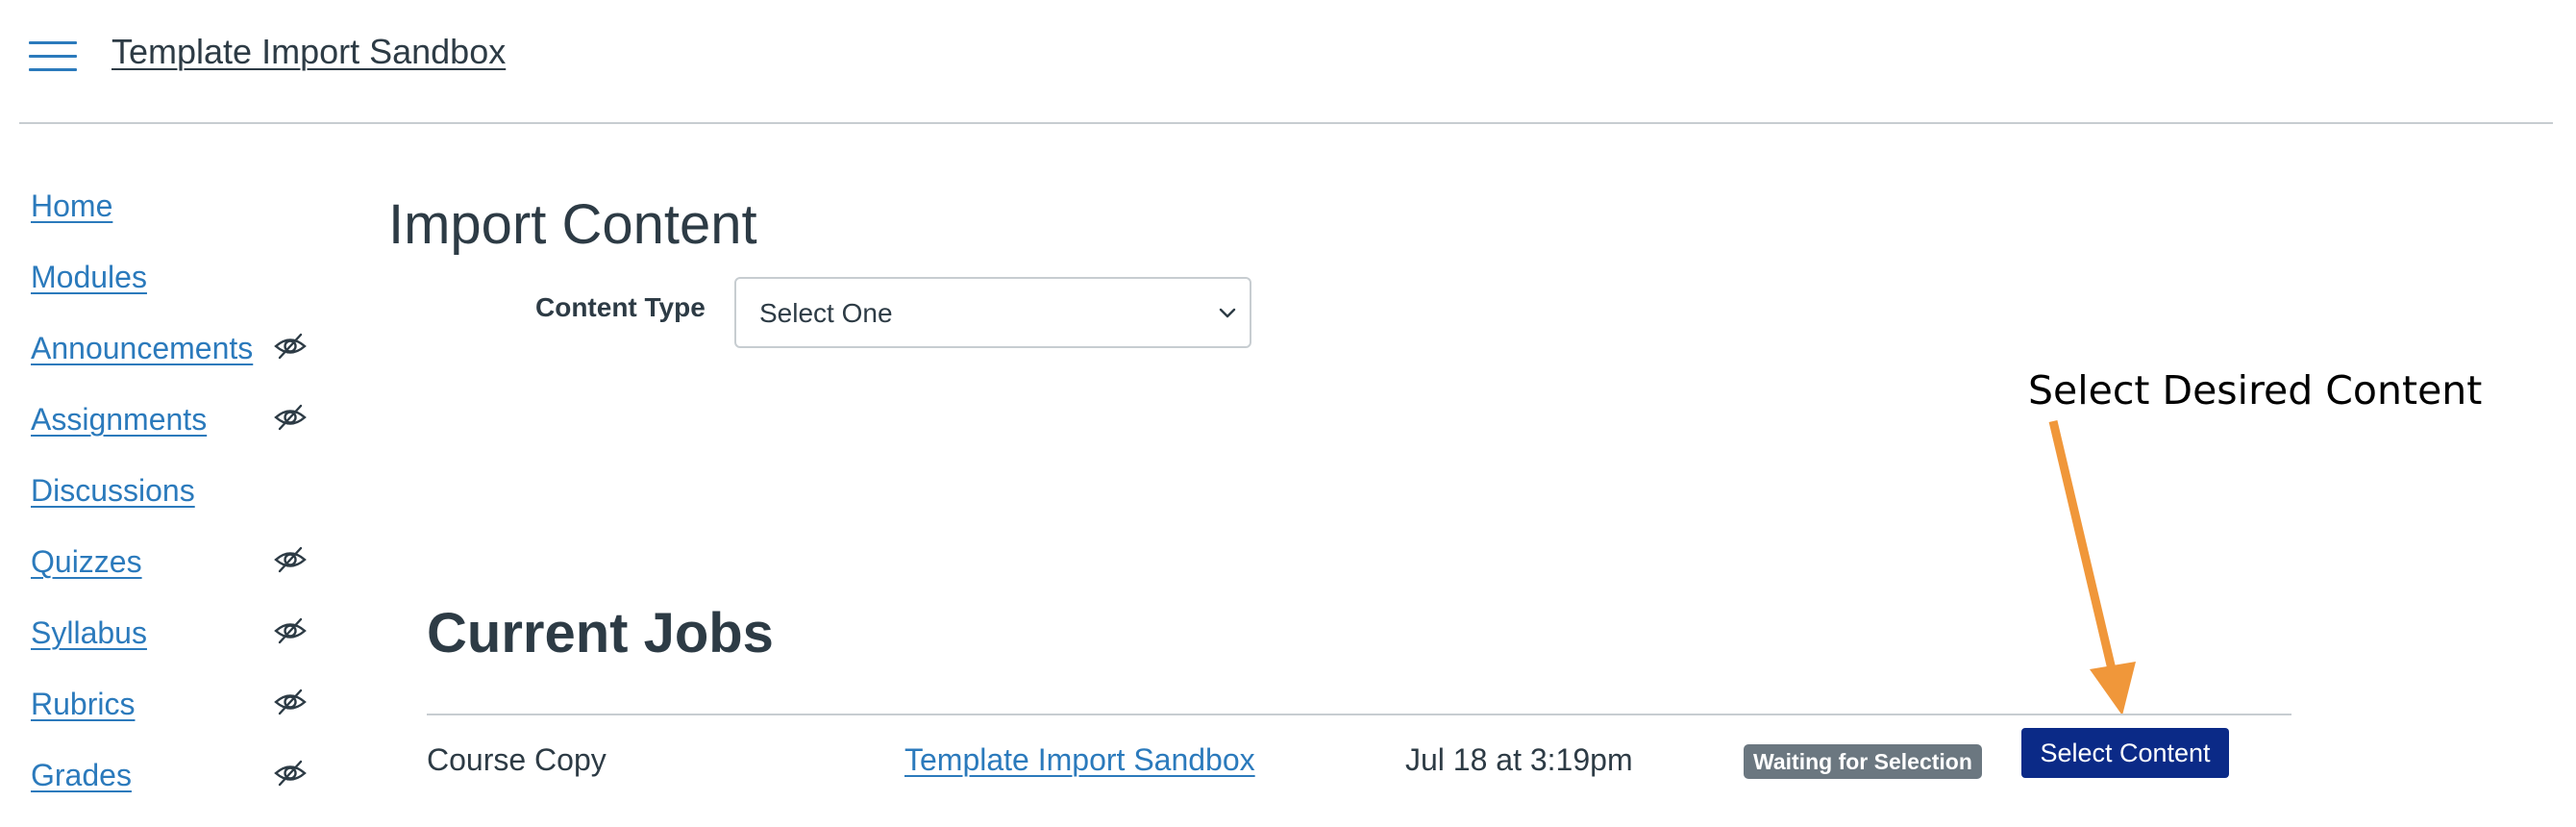 This screenshot has height=827, width=2576. Describe the element at coordinates (2092, 567) in the screenshot. I see `annotation-arrow-icon` at that location.